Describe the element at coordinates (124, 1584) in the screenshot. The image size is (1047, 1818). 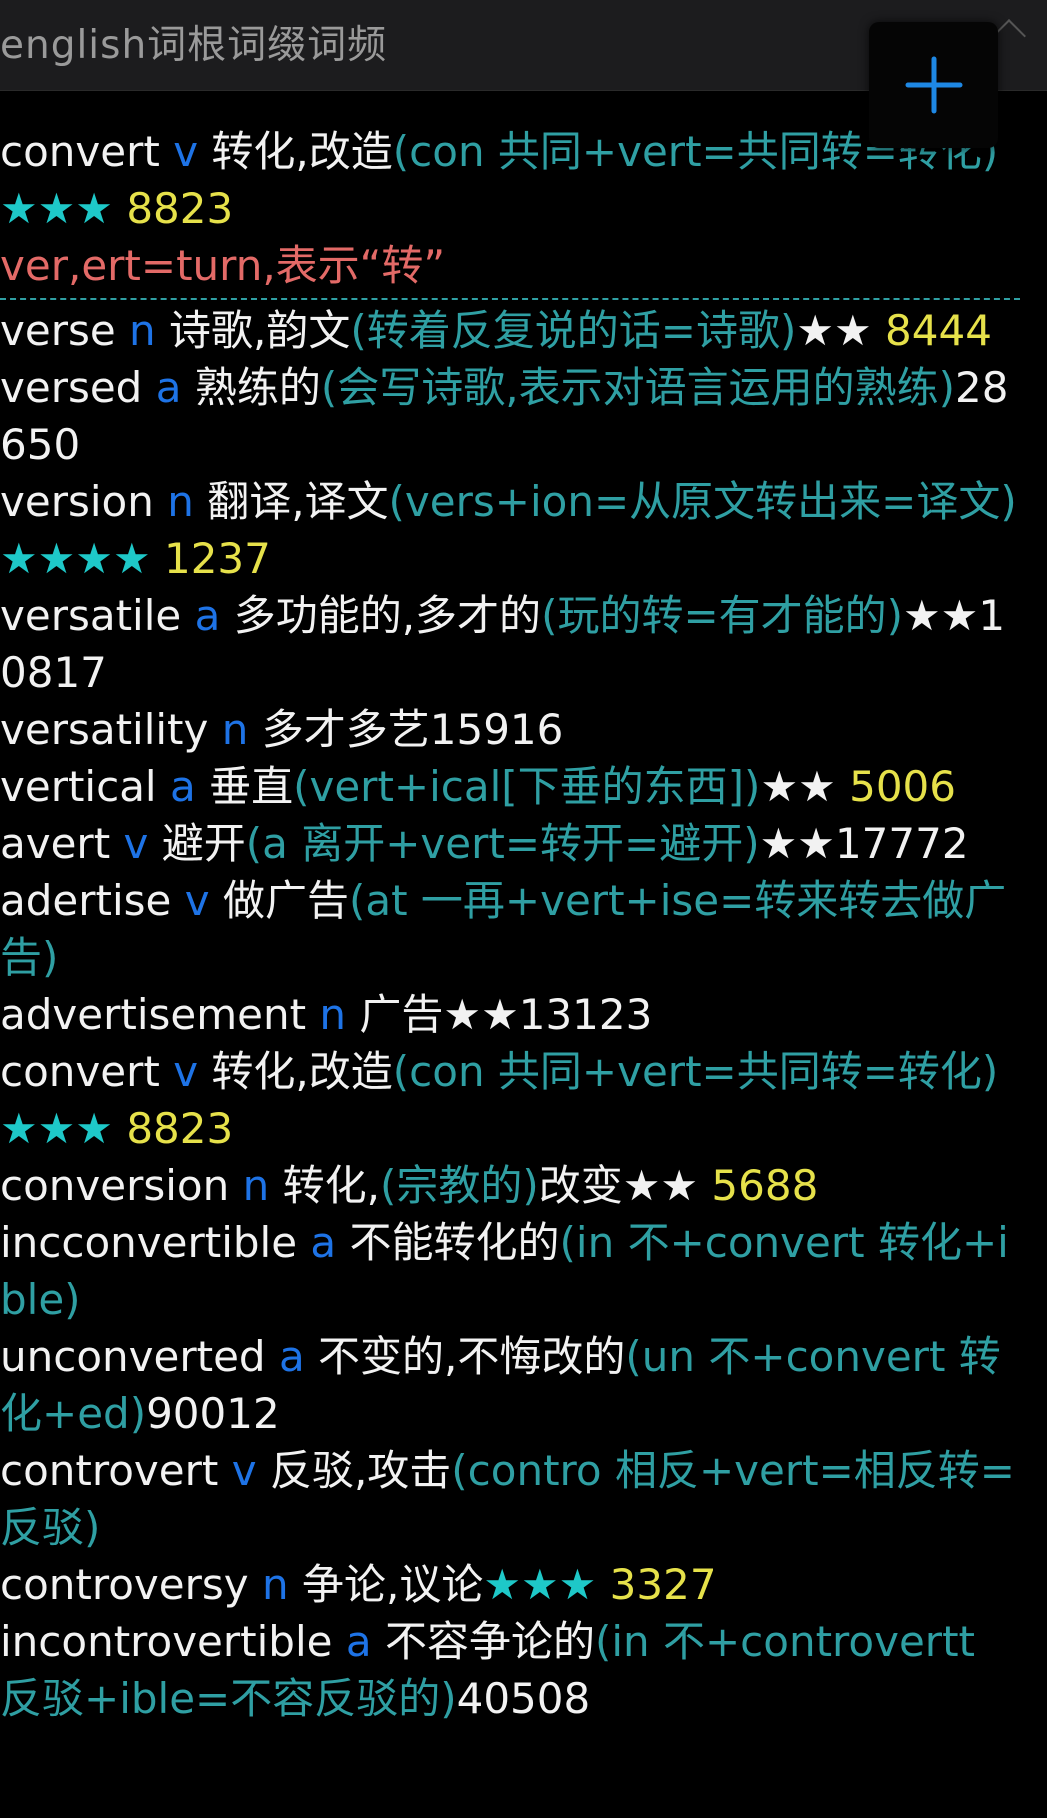
I see `word: controversy` at that location.